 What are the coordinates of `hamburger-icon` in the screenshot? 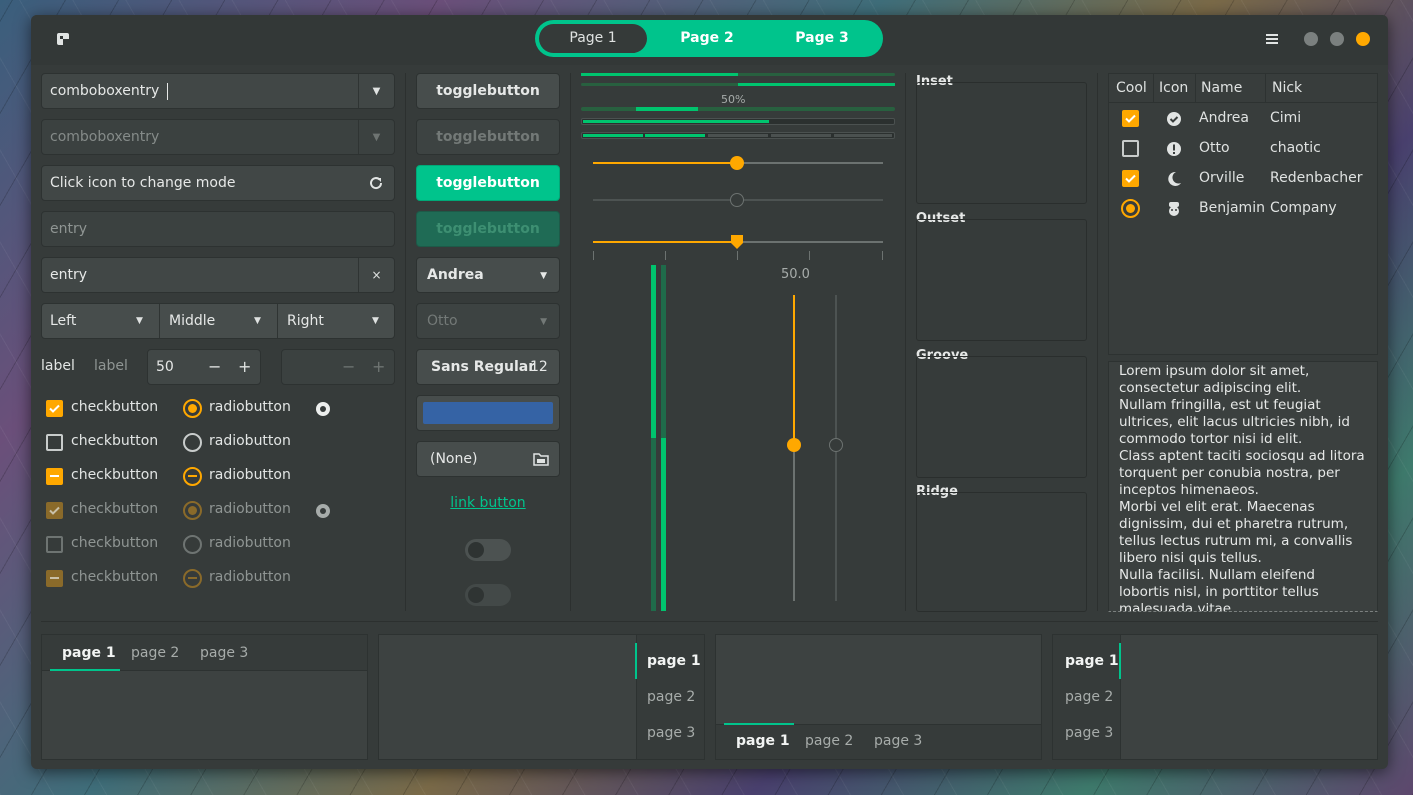 It's located at (1272, 39).